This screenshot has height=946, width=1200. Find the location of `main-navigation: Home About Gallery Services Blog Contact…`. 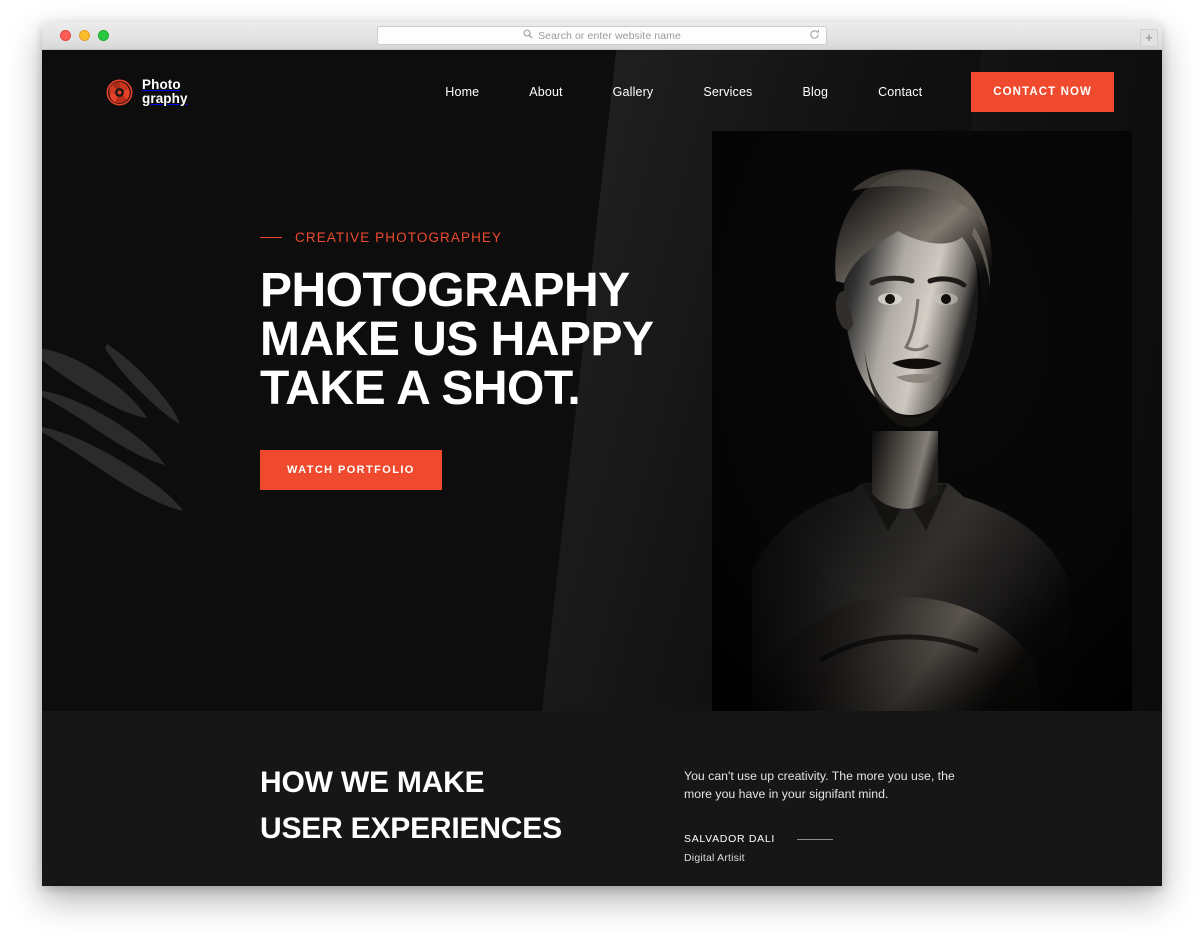

main-navigation: Home About Gallery Services Blog Contact… is located at coordinates (791, 92).